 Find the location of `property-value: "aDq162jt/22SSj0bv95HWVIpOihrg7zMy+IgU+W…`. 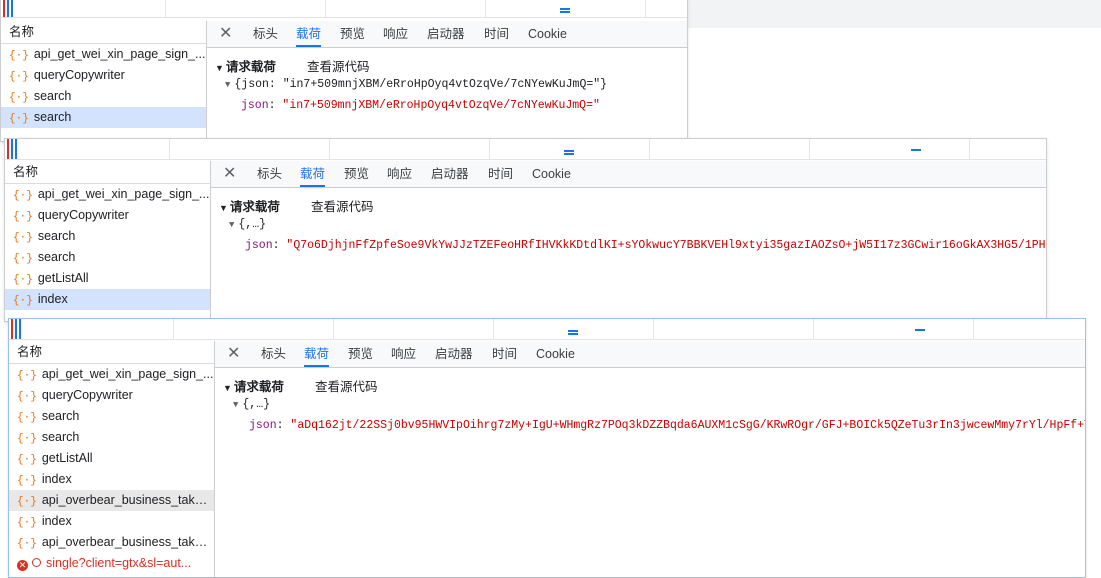

property-value: "aDq162jt/22SSj0bv95HWVIpOihrg7zMy+IgU+W… is located at coordinates (687, 425).